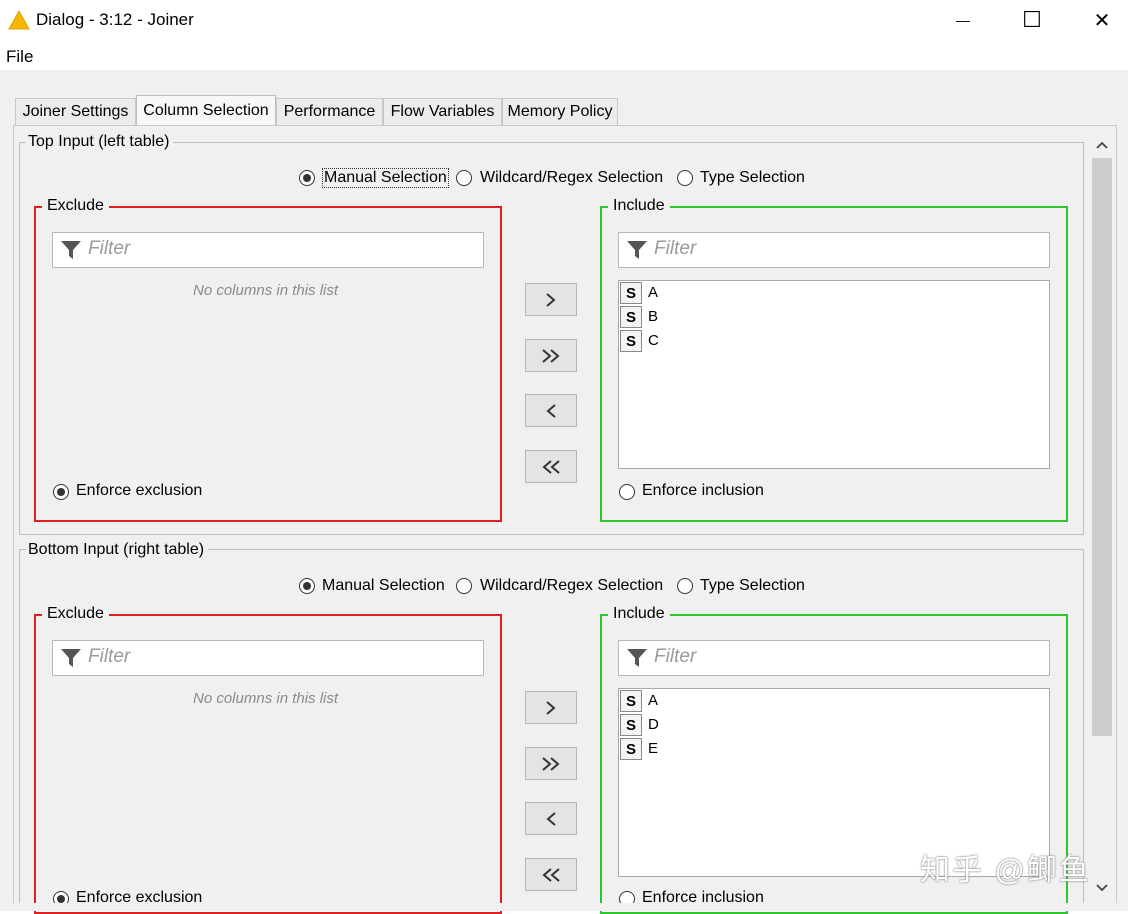 This screenshot has height=914, width=1128. What do you see at coordinates (1102, 888) in the screenshot?
I see `scroll-down-icon` at bounding box center [1102, 888].